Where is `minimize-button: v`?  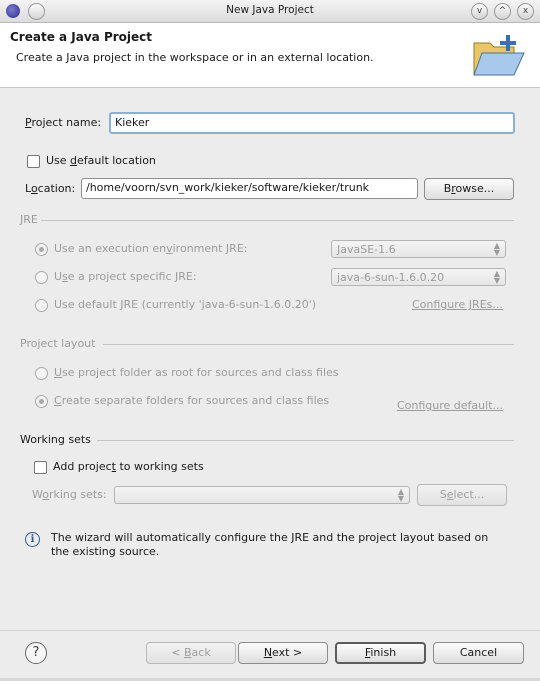 minimize-button: v is located at coordinates (479, 11).